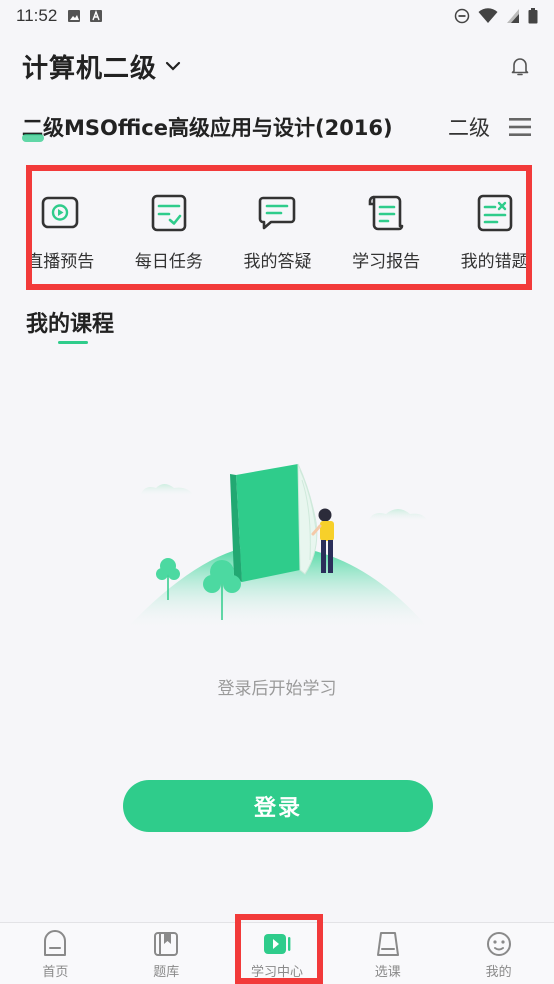 The image size is (554, 984). What do you see at coordinates (469, 127) in the screenshot?
I see `course-level: 二级` at bounding box center [469, 127].